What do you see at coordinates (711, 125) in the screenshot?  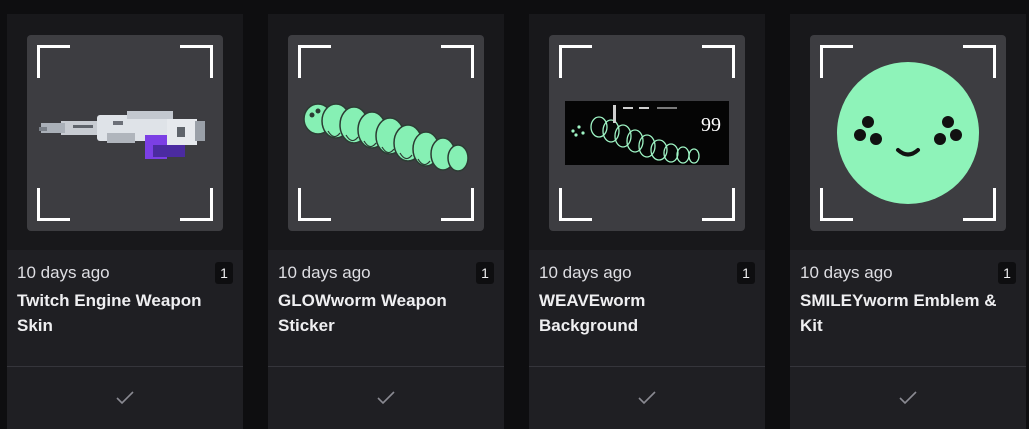 I see `background-number: 99` at bounding box center [711, 125].